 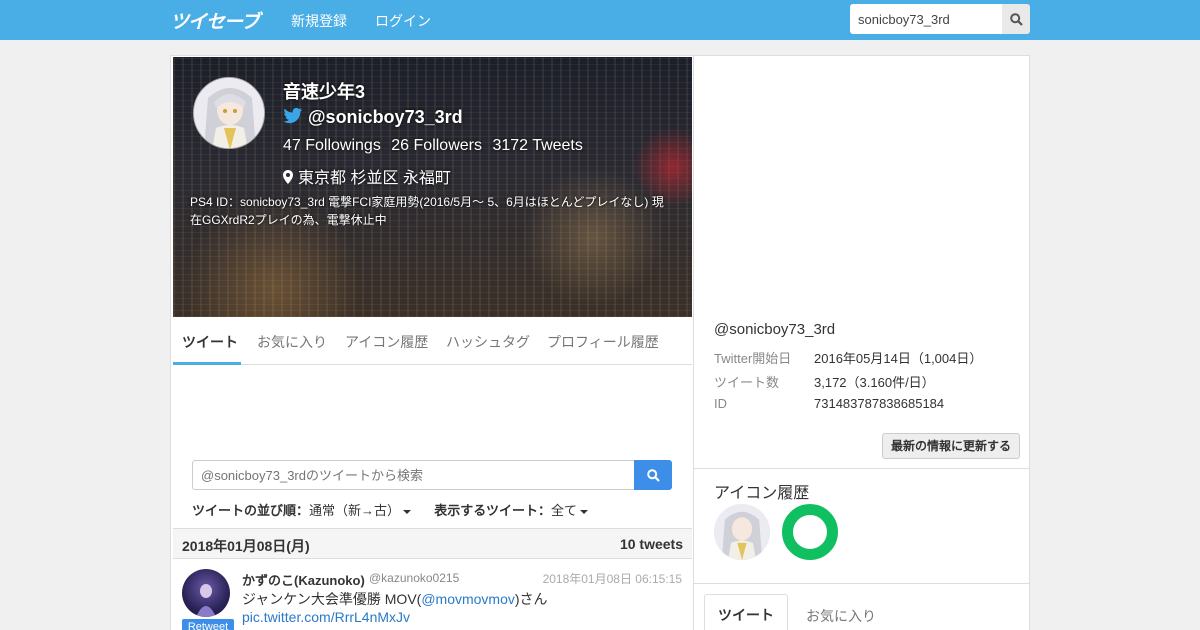 What do you see at coordinates (288, 177) in the screenshot?
I see `map-marker-icon` at bounding box center [288, 177].